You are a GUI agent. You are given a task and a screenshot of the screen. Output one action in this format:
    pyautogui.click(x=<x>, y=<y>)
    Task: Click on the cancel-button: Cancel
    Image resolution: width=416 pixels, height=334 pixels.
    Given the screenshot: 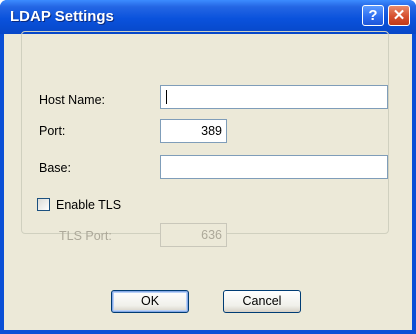 What is the action you would take?
    pyautogui.click(x=262, y=301)
    